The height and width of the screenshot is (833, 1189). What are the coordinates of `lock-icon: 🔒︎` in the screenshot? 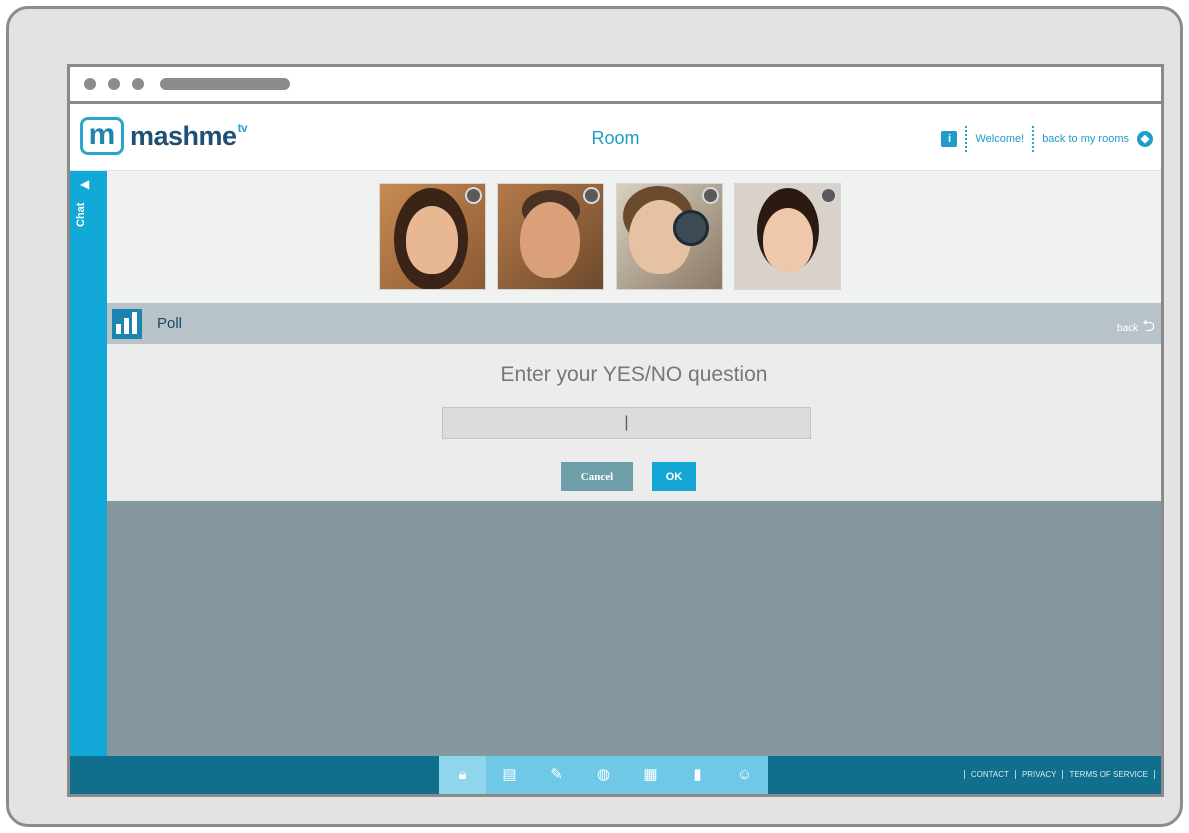 It's located at (462, 775).